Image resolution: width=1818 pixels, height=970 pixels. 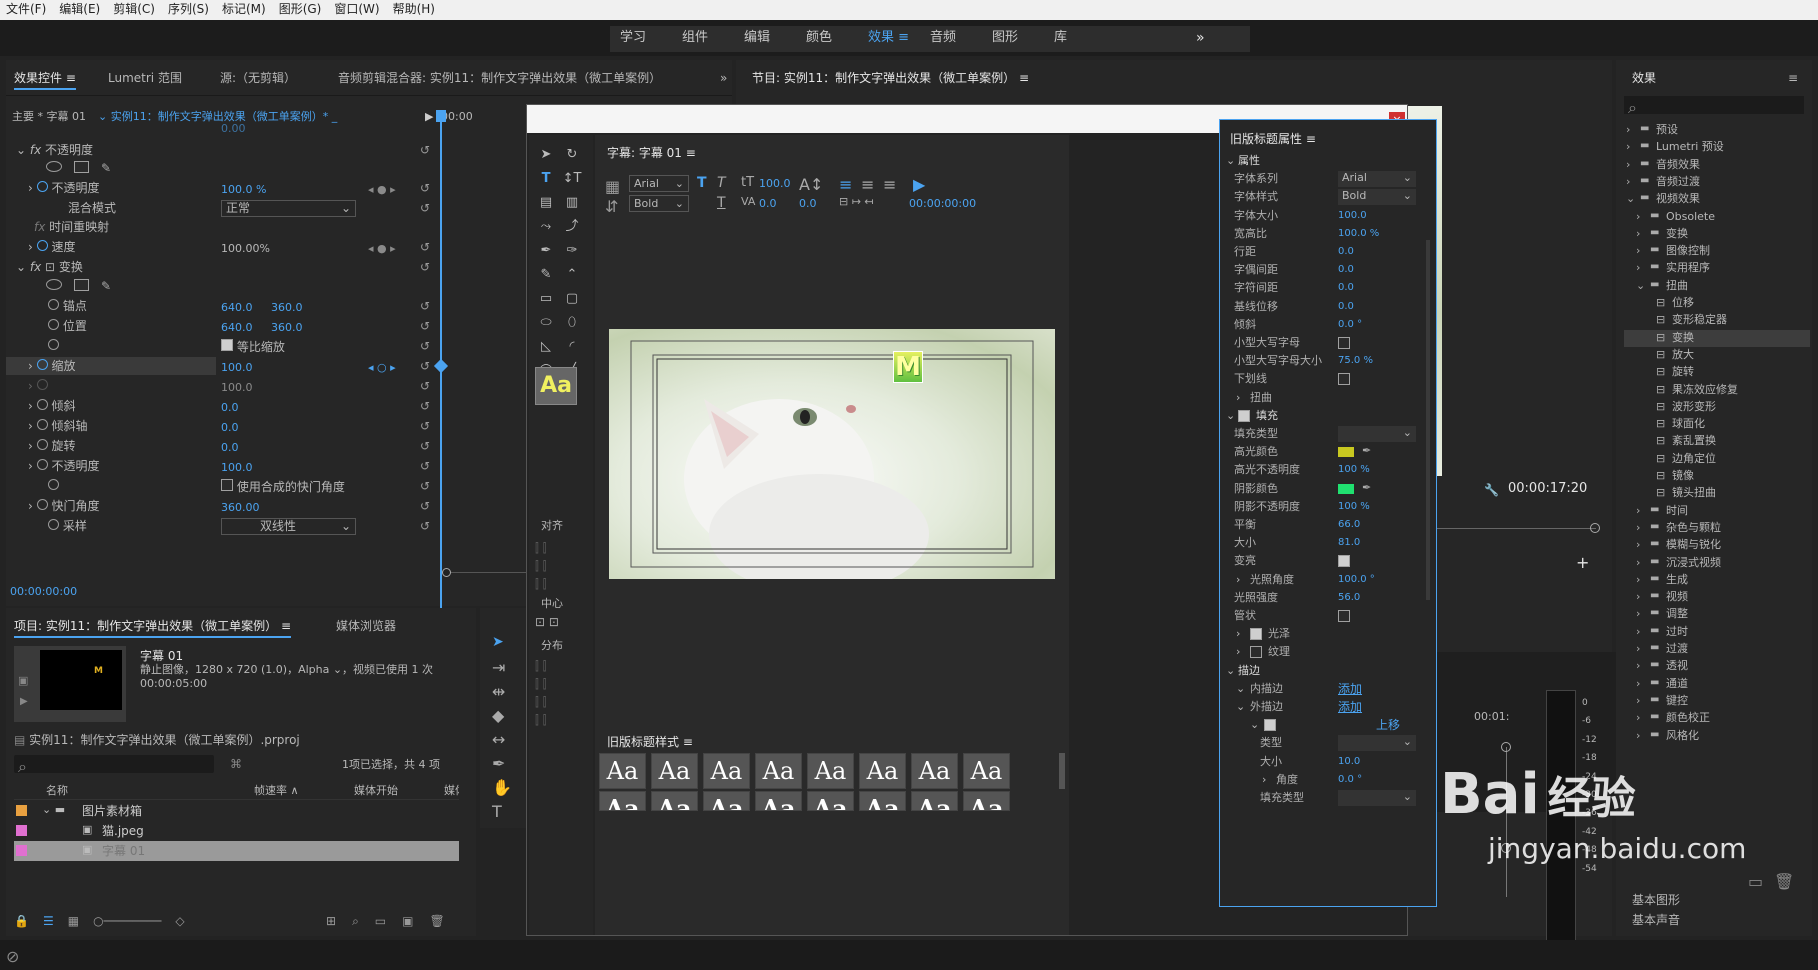 What do you see at coordinates (1717, 597) in the screenshot?
I see `effect-tree-item: › ▬ 视频` at bounding box center [1717, 597].